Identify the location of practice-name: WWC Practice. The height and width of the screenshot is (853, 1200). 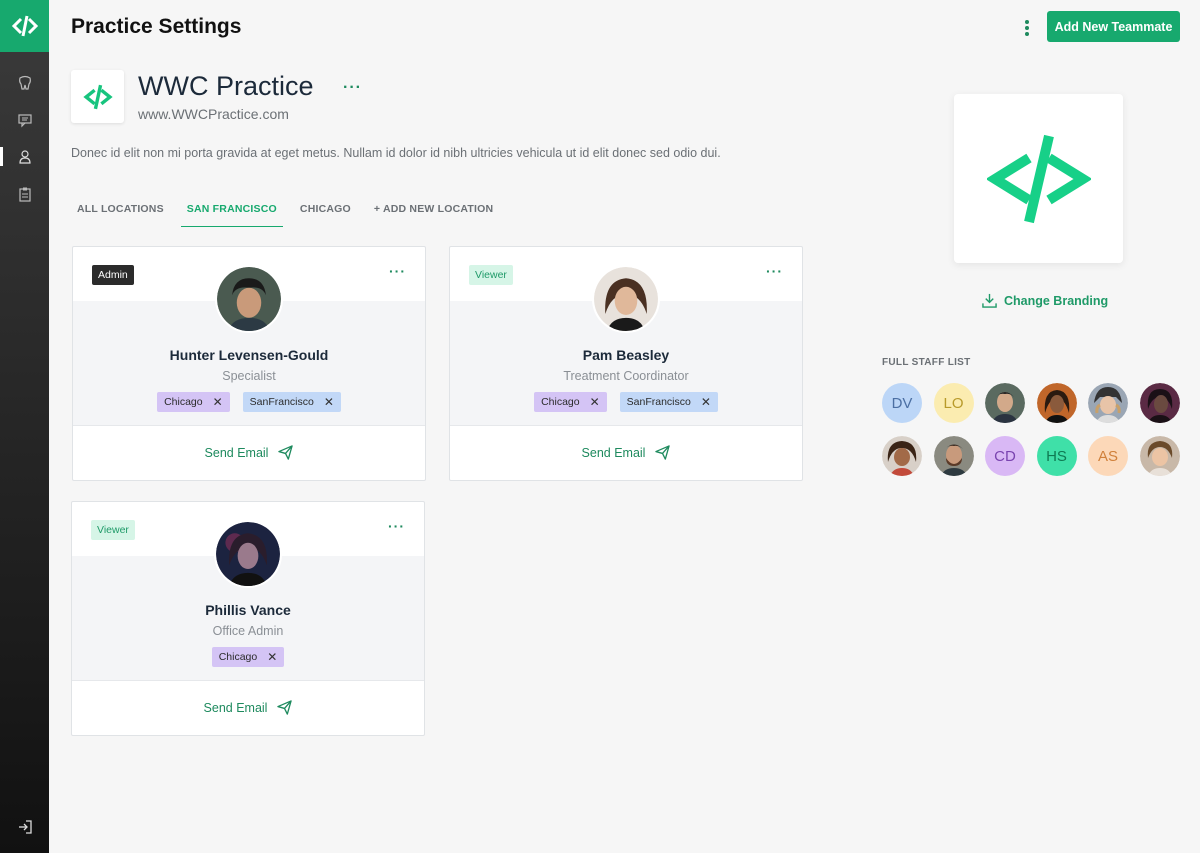
(226, 86).